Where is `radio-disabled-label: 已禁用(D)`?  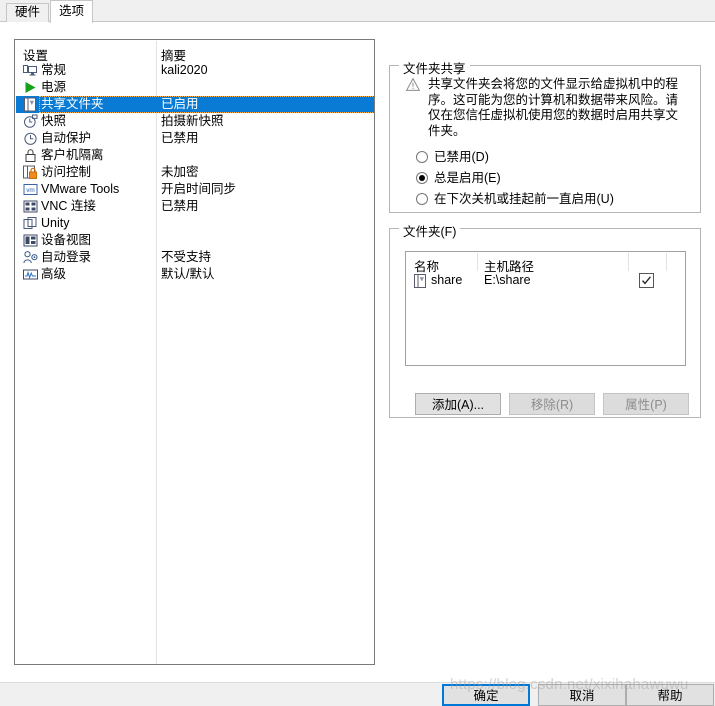
radio-disabled-label: 已禁用(D) is located at coordinates (461, 157).